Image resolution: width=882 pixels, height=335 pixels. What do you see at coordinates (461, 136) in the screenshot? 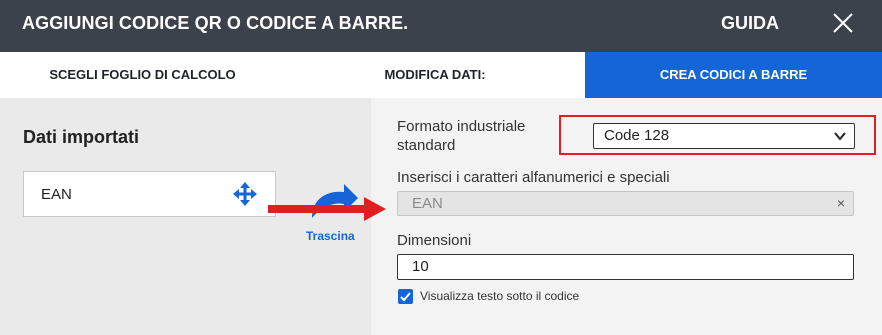
I see `format-label: Formato industriale standard` at bounding box center [461, 136].